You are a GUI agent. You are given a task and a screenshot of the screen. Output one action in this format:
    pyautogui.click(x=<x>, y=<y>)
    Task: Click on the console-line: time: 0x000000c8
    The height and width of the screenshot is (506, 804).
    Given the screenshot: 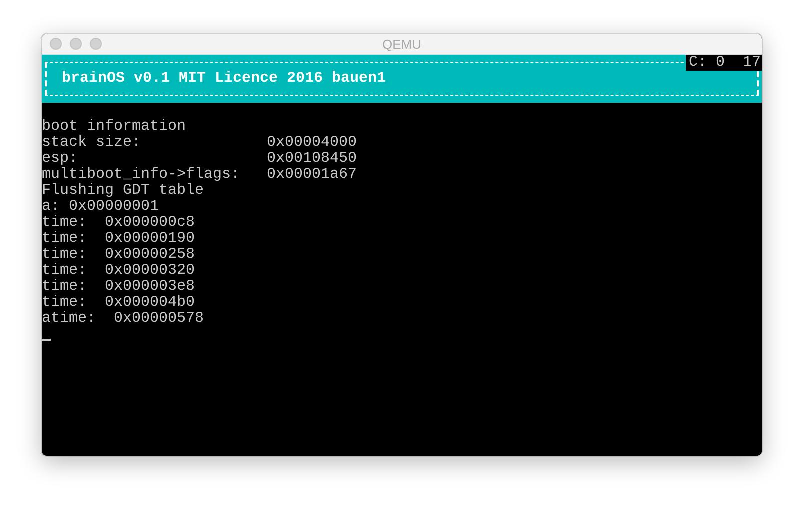 What is the action you would take?
    pyautogui.click(x=119, y=223)
    